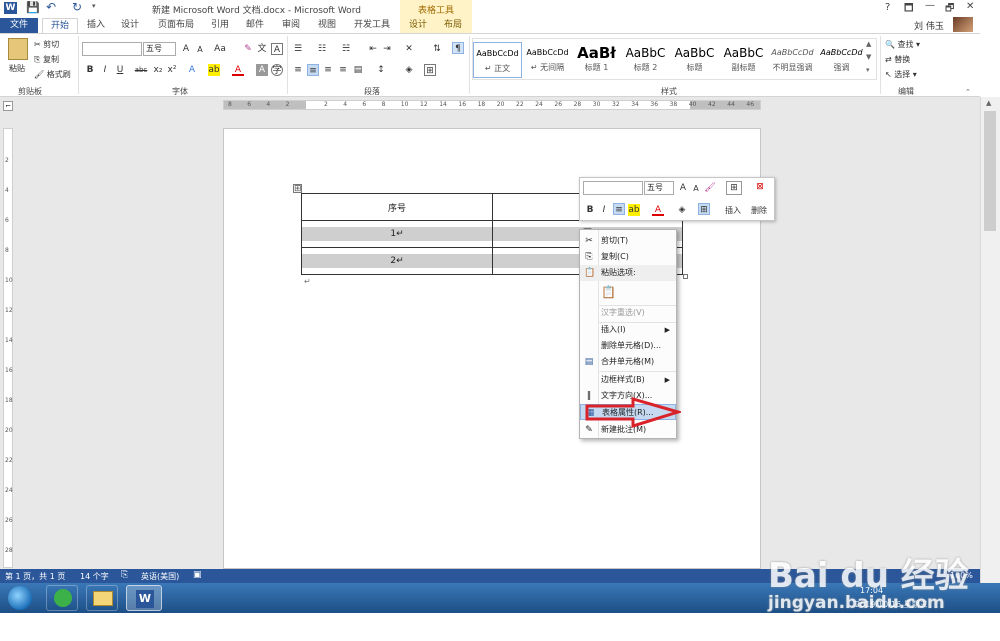  I want to click on bold-button: B, so click(90, 70).